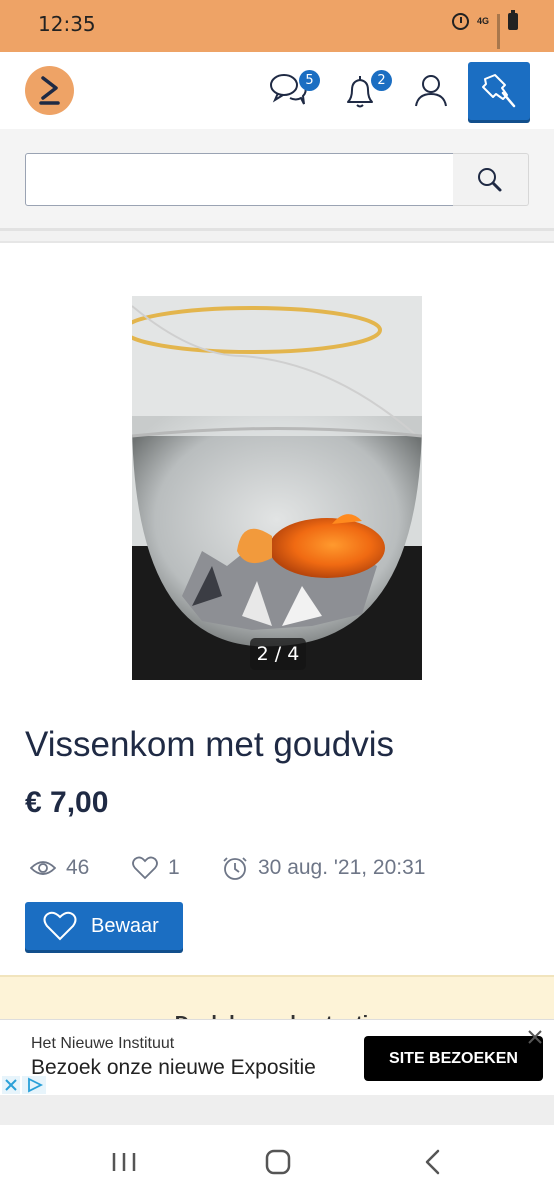  I want to click on battery-icon, so click(513, 20).